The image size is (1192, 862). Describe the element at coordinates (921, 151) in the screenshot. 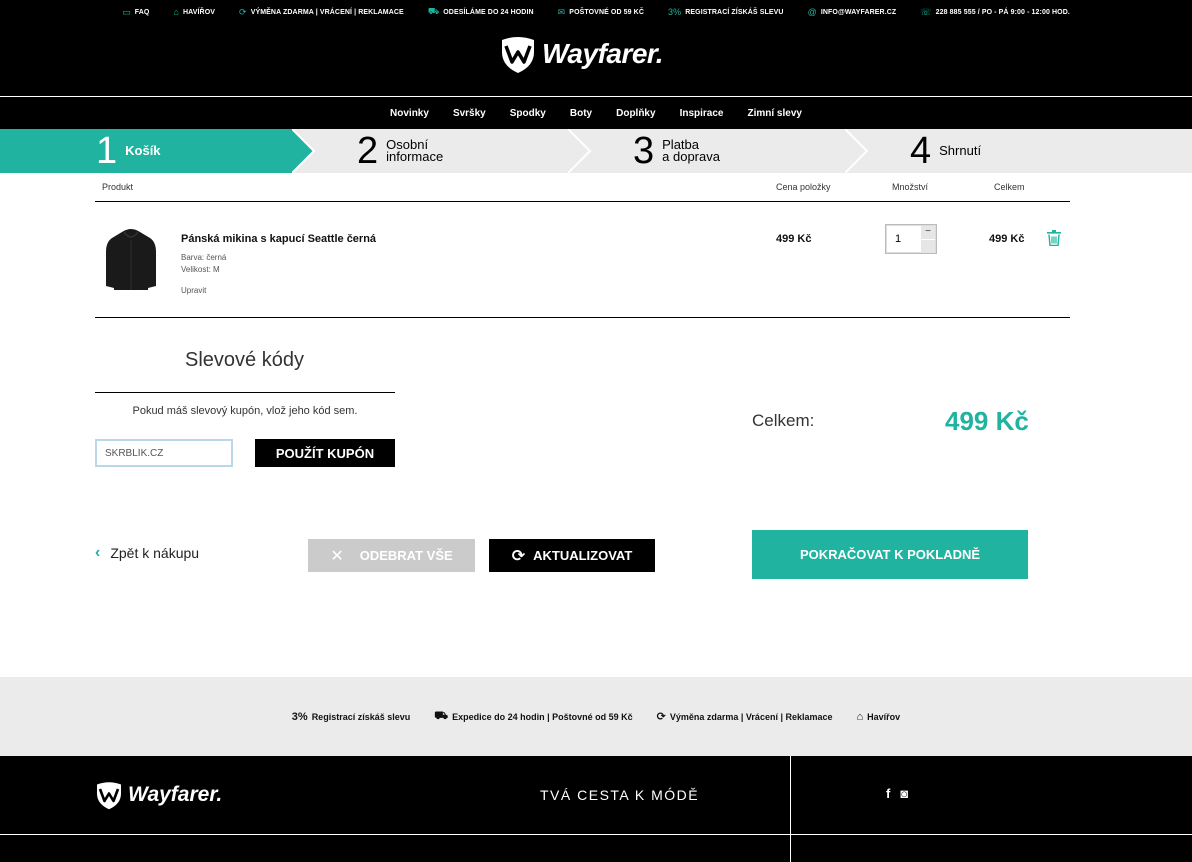

I see `step-number: 4` at that location.